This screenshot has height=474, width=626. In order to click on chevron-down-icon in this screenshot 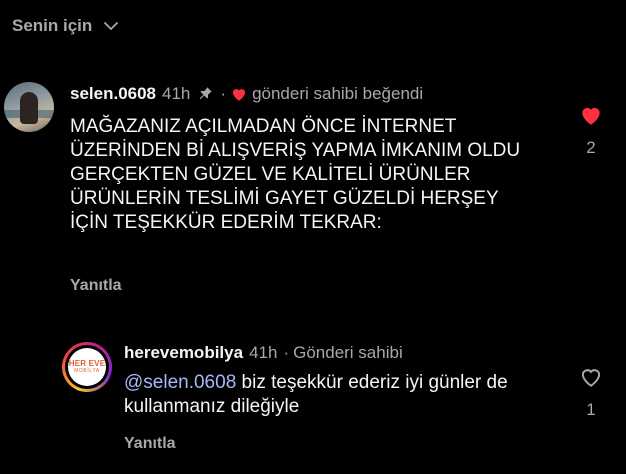, I will do `click(111, 26)`.